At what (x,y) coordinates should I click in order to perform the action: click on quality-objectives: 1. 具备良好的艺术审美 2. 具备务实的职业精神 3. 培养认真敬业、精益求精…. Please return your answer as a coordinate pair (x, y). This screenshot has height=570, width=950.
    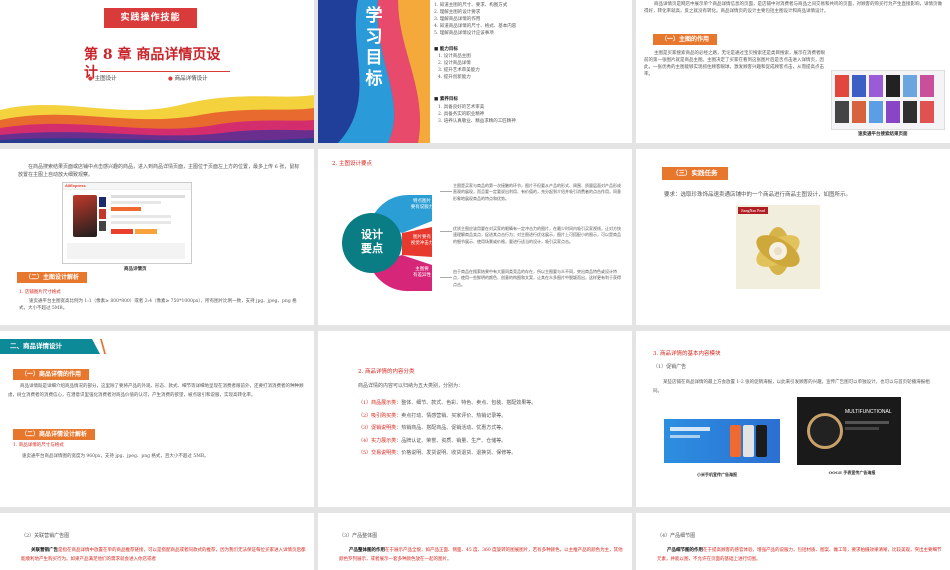
    Looking at the image, I should click on (477, 114).